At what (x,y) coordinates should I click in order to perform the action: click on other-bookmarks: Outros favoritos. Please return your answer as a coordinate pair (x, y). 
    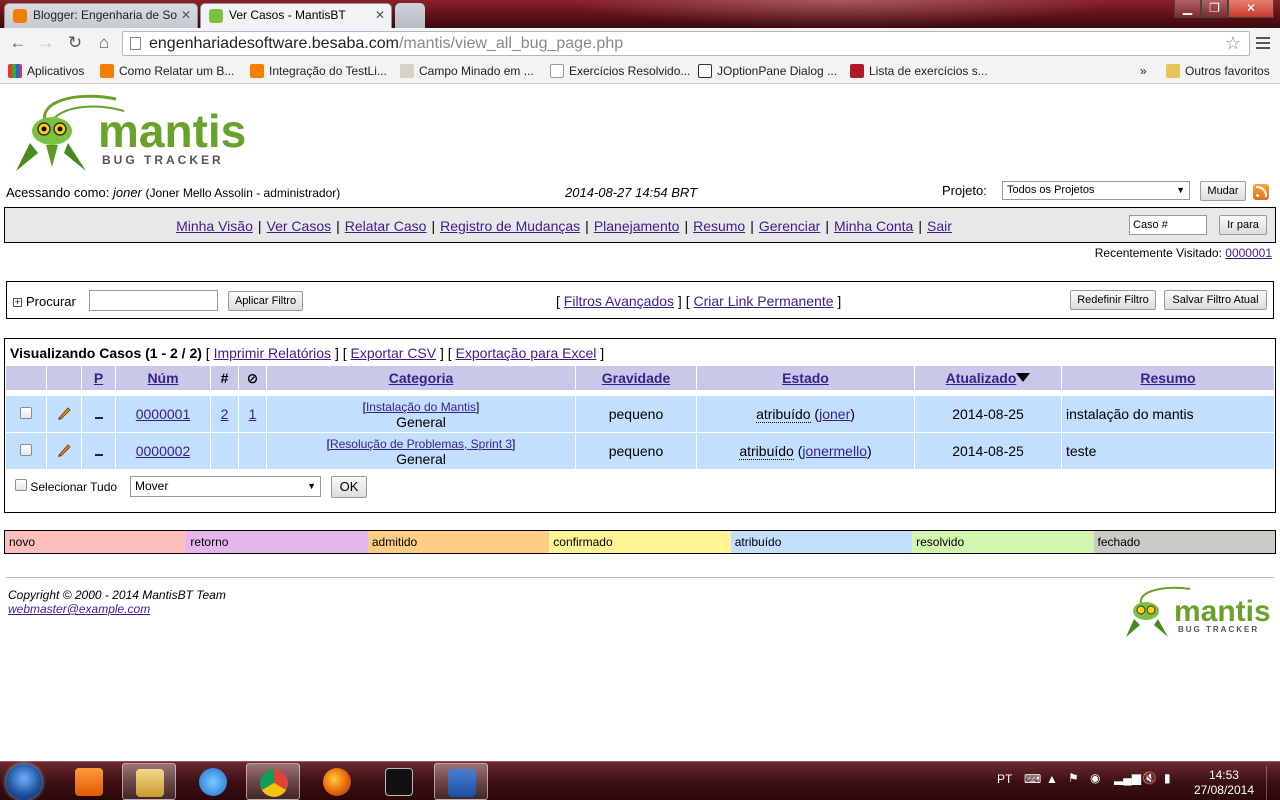
    Looking at the image, I should click on (1218, 71).